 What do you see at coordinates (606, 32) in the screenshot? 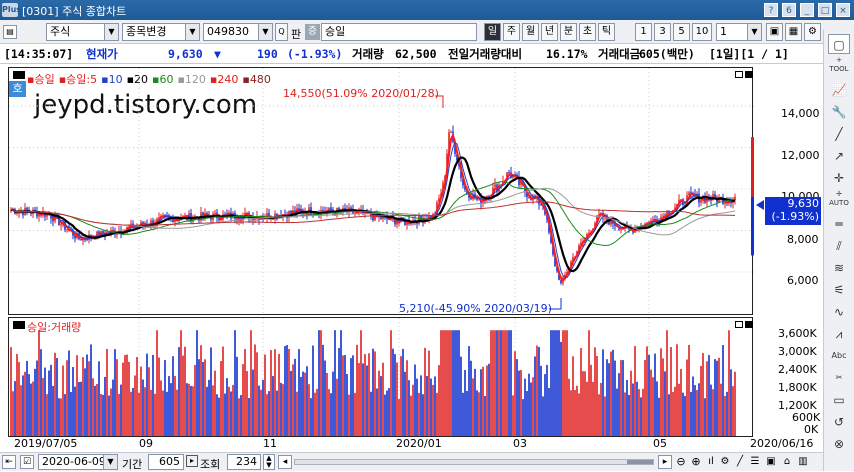
I see `tab-tick: 틱` at bounding box center [606, 32].